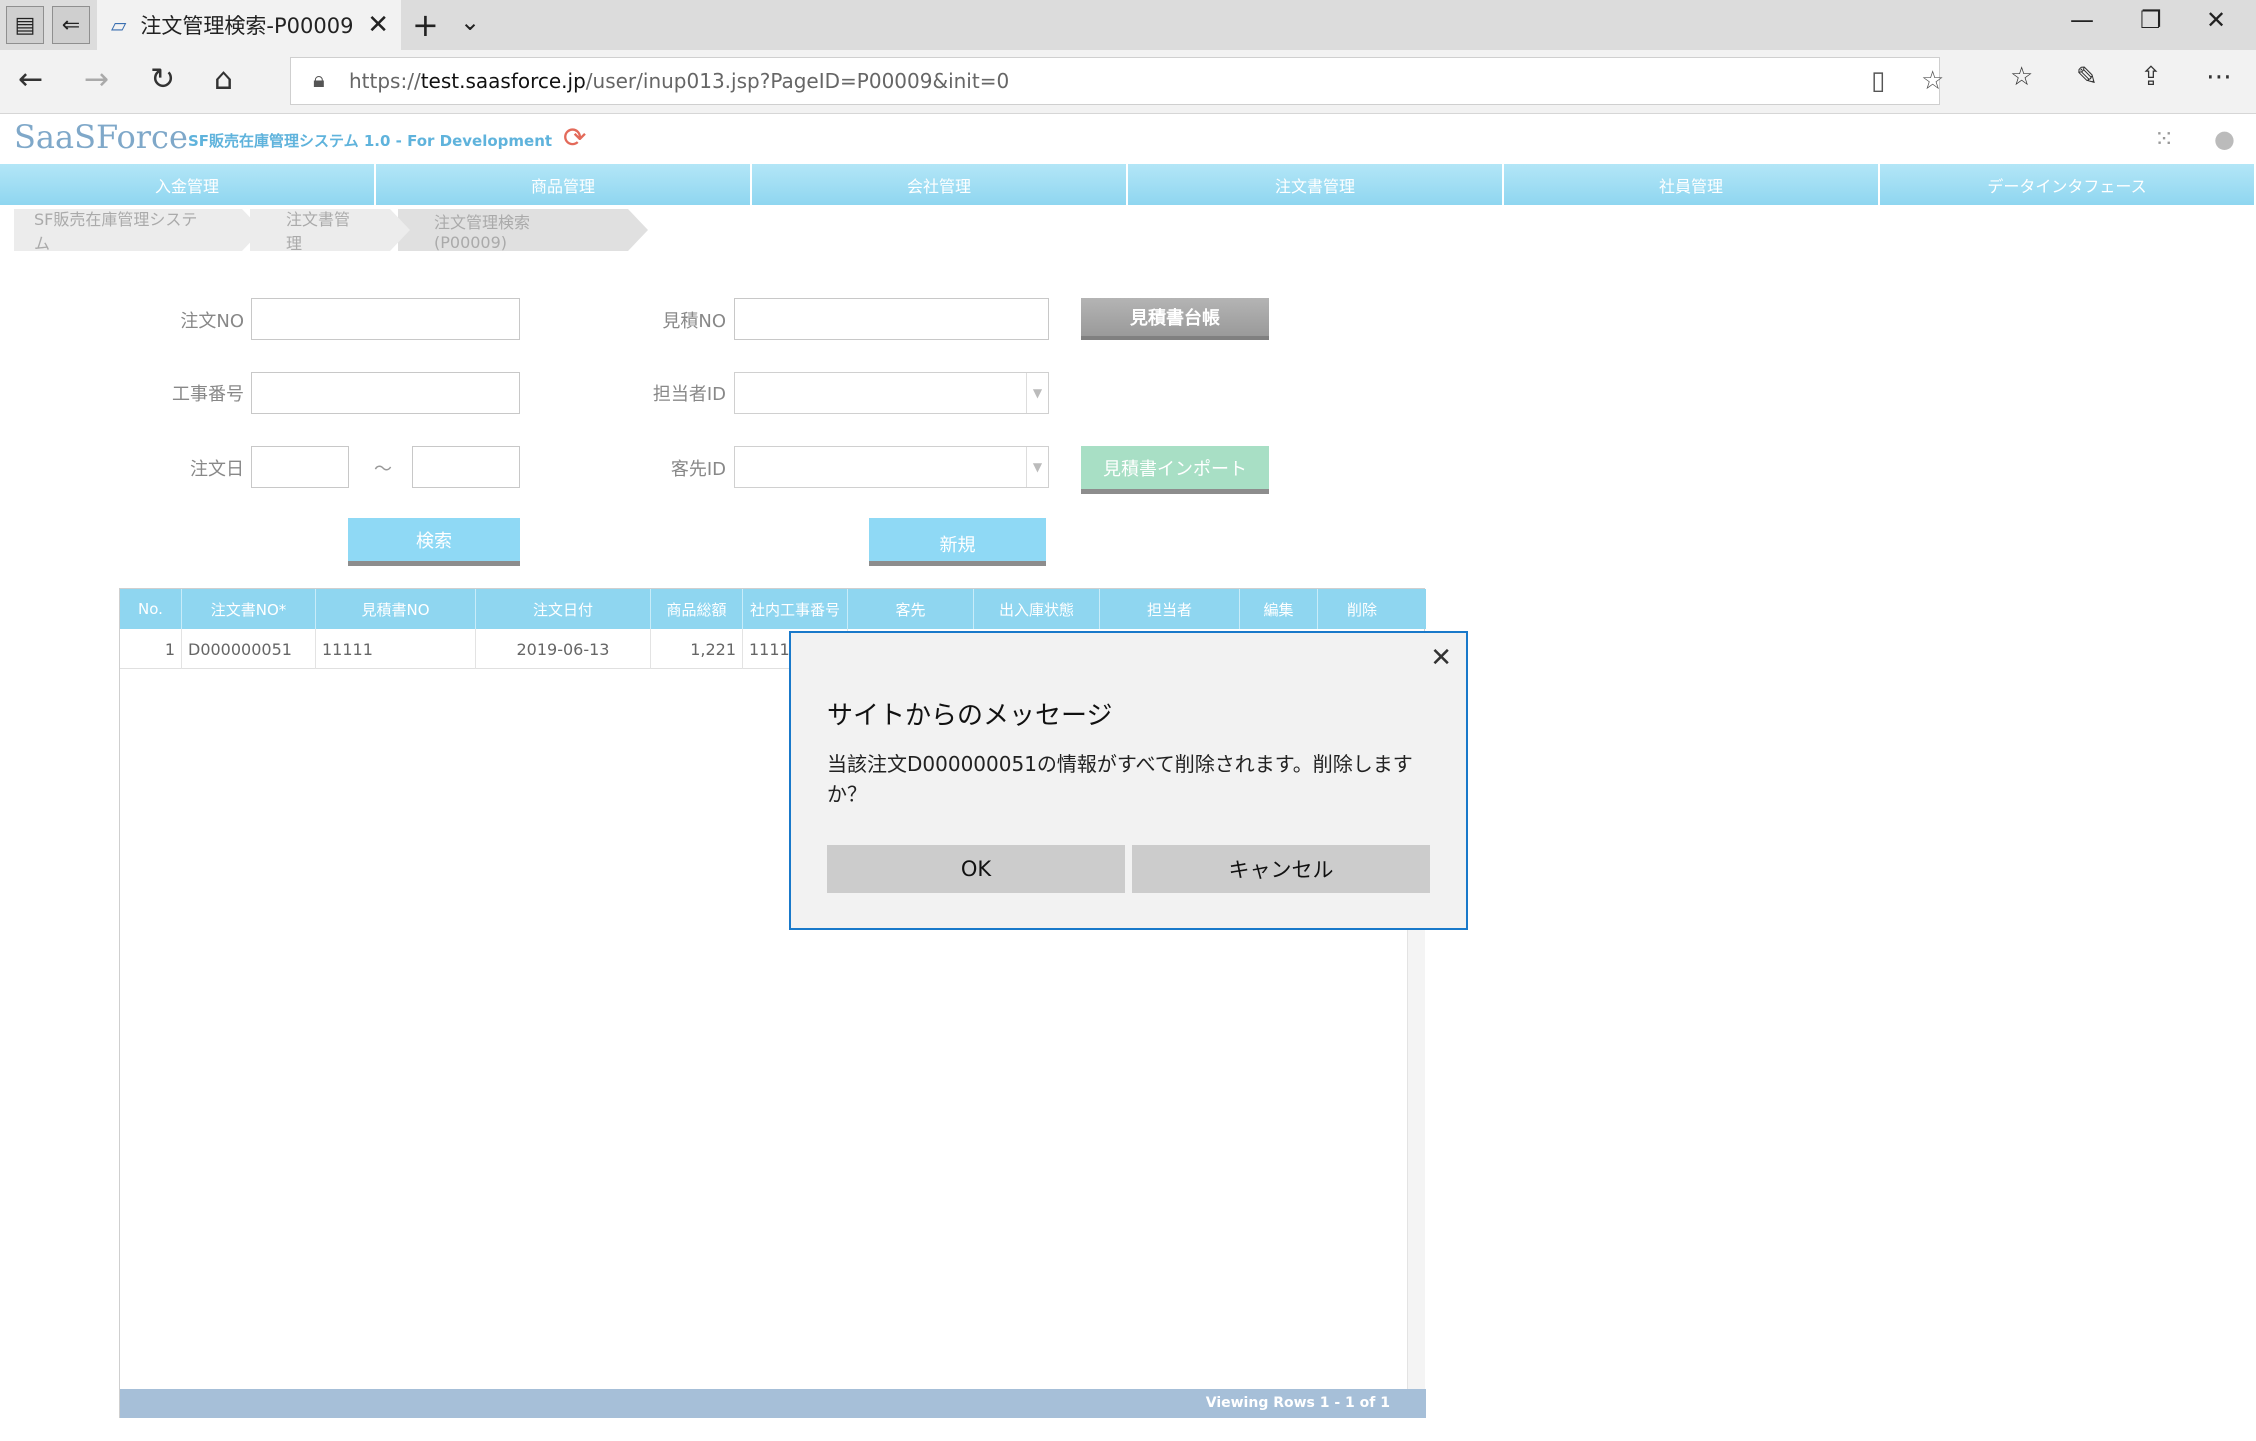  Describe the element at coordinates (2087, 77) in the screenshot. I see `pen-icon: ✎` at that location.